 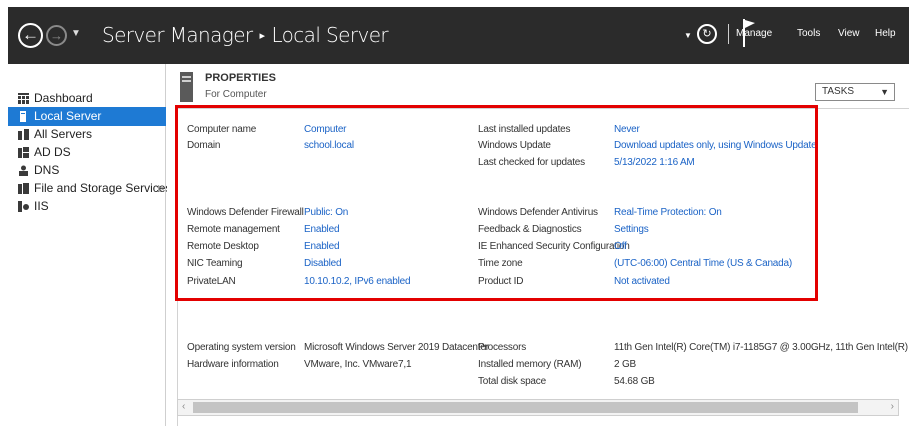 I want to click on toolbar-divider, so click(x=728, y=34).